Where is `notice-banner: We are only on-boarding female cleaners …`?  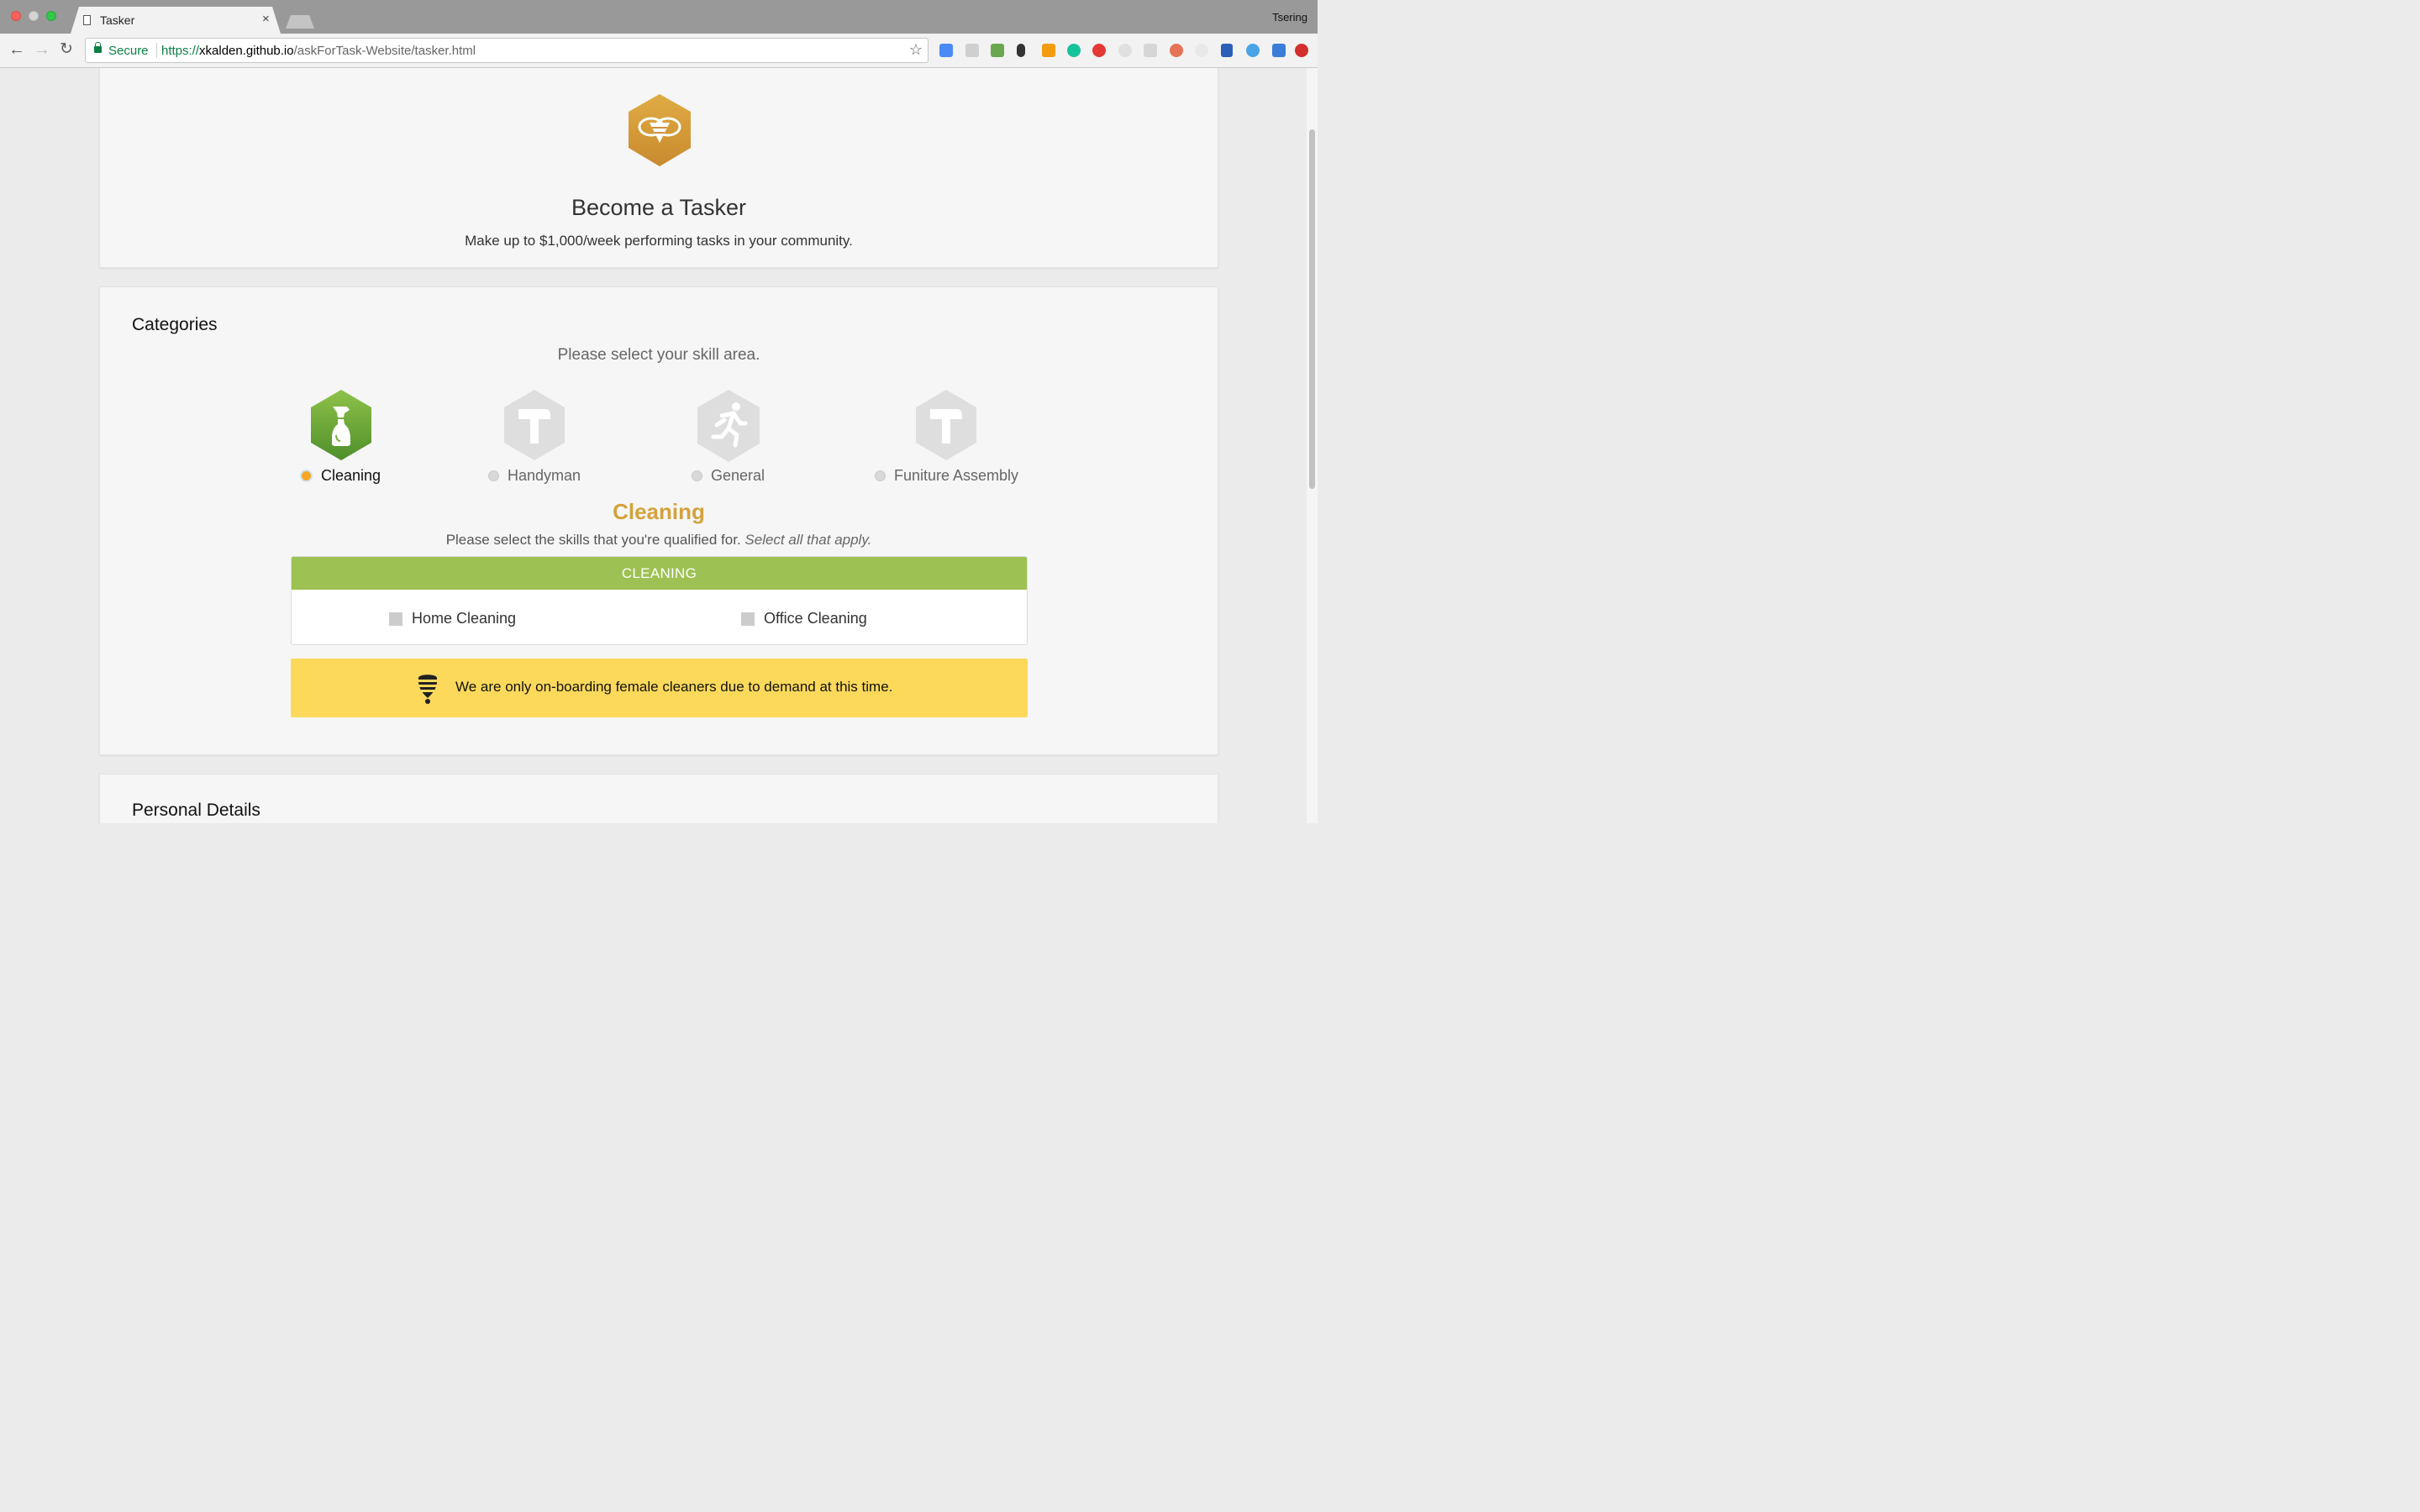
notice-banner: We are only on-boarding female cleaners … is located at coordinates (659, 688).